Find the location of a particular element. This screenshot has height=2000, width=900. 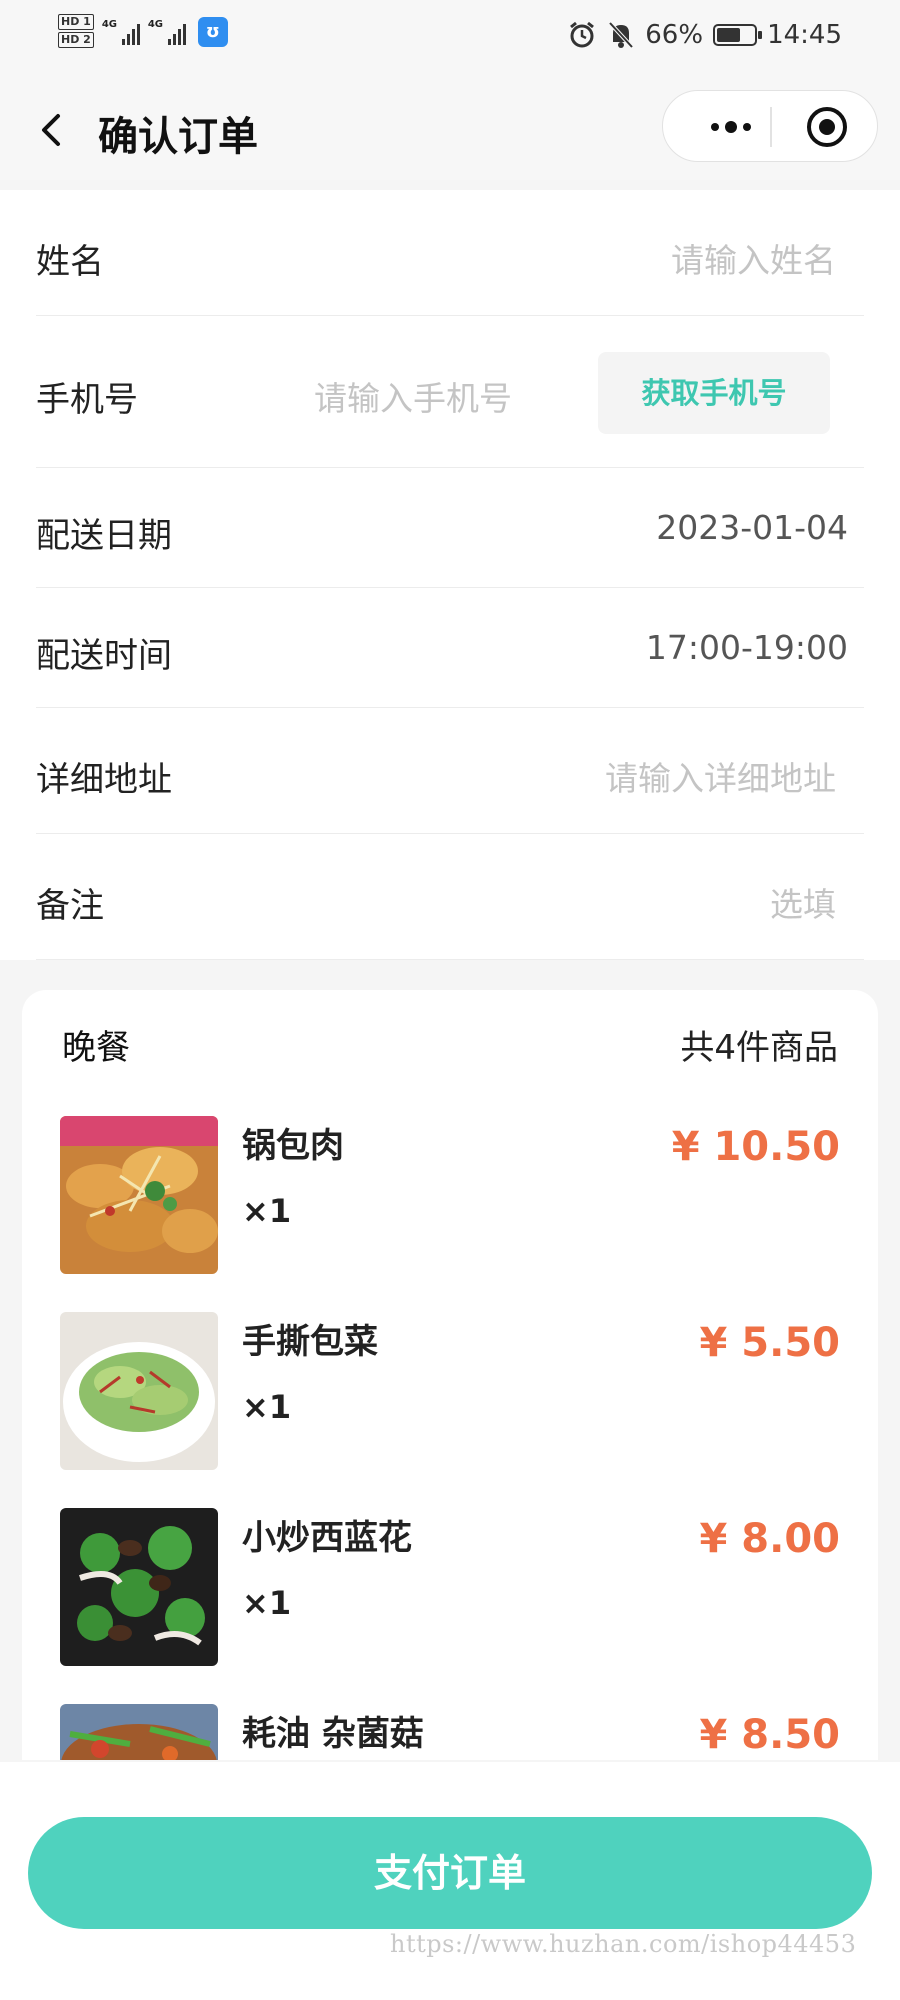

chevron-left-icon is located at coordinates (52, 130).